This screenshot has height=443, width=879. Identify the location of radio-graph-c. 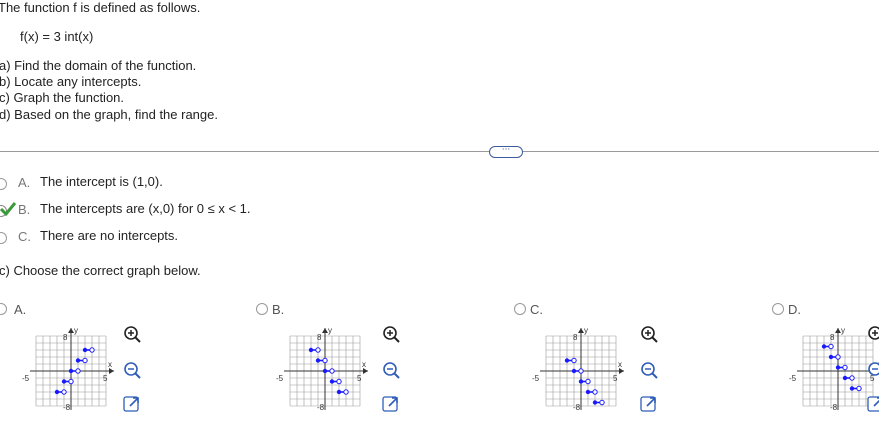
(520, 309).